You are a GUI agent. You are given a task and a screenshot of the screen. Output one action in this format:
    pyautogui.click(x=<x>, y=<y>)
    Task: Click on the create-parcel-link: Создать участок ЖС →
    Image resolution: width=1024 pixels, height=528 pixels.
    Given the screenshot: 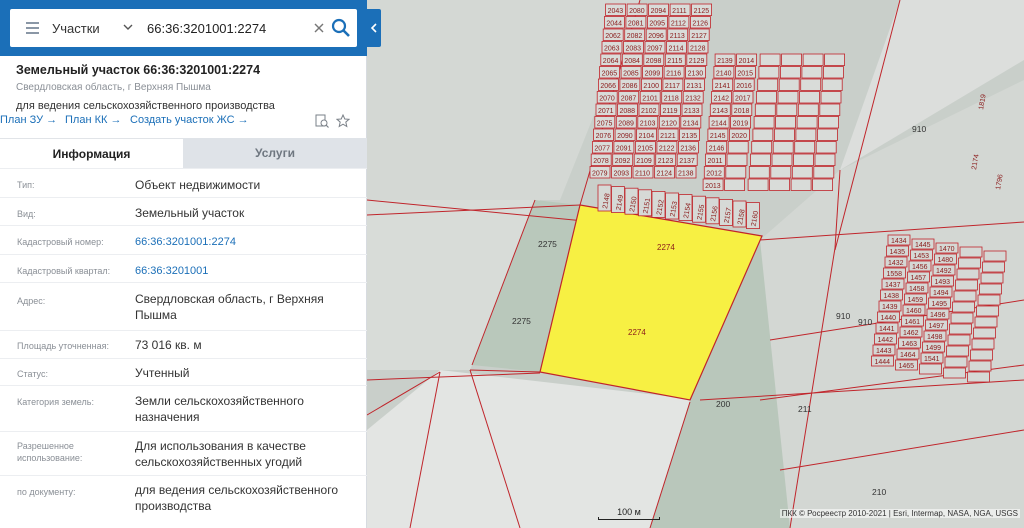 What is the action you would take?
    pyautogui.click(x=189, y=120)
    